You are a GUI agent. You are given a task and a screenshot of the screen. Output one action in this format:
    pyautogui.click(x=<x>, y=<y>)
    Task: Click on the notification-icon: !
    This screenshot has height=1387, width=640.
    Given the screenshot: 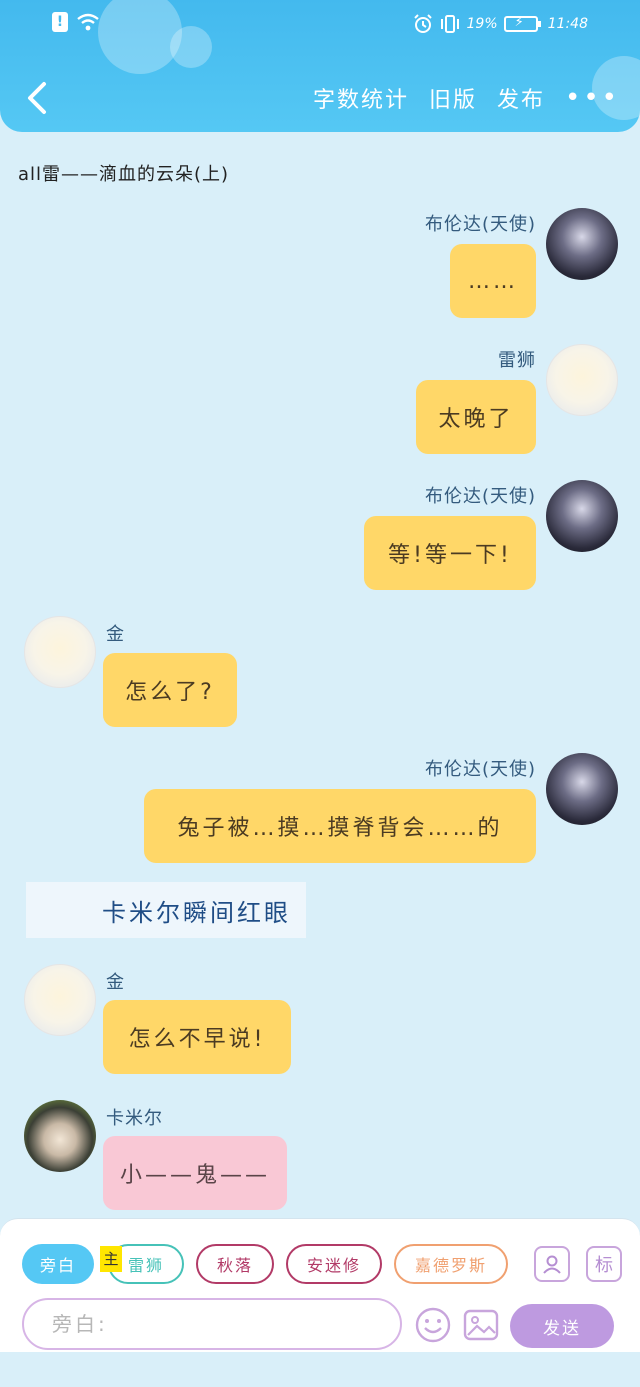 What is the action you would take?
    pyautogui.click(x=60, y=22)
    